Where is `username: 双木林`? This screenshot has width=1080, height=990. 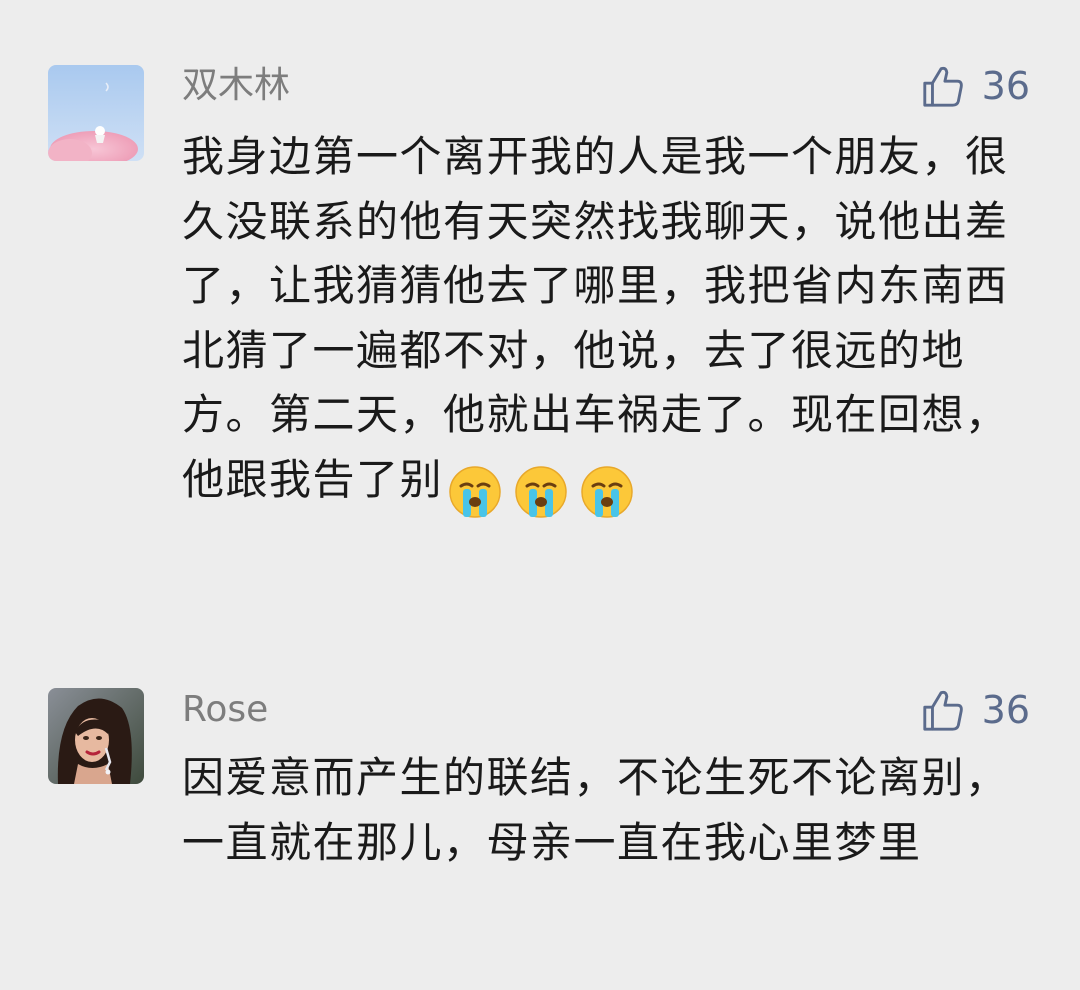
username: 双木林 is located at coordinates (236, 86).